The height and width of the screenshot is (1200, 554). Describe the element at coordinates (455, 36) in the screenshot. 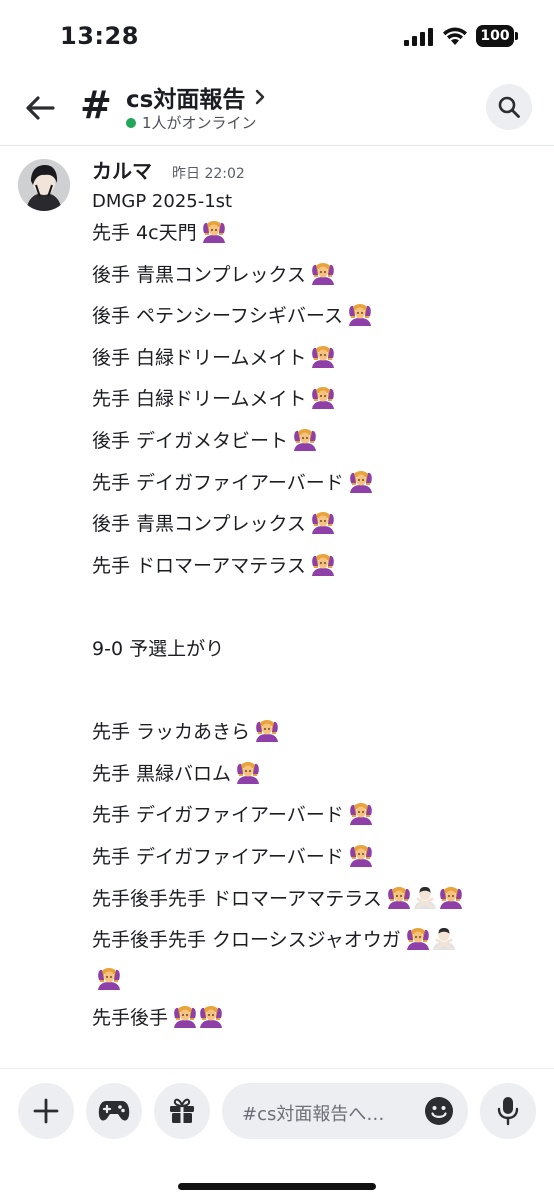

I see `wifi-icon` at that location.